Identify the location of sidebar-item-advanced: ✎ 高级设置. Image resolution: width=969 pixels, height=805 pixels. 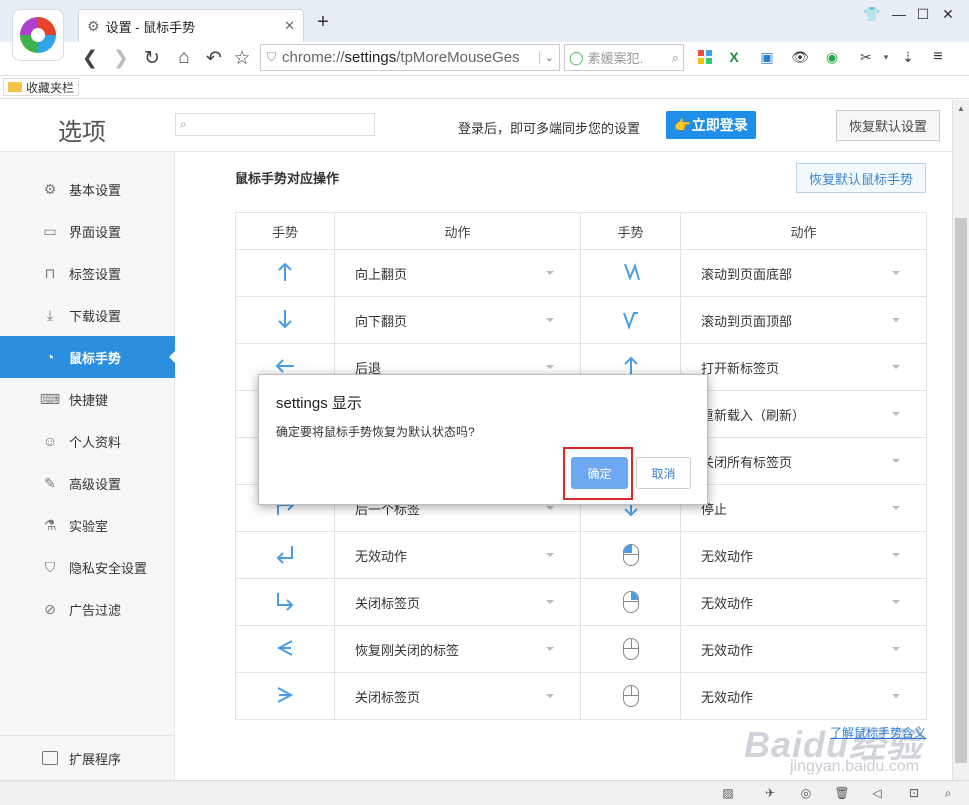
(87, 483).